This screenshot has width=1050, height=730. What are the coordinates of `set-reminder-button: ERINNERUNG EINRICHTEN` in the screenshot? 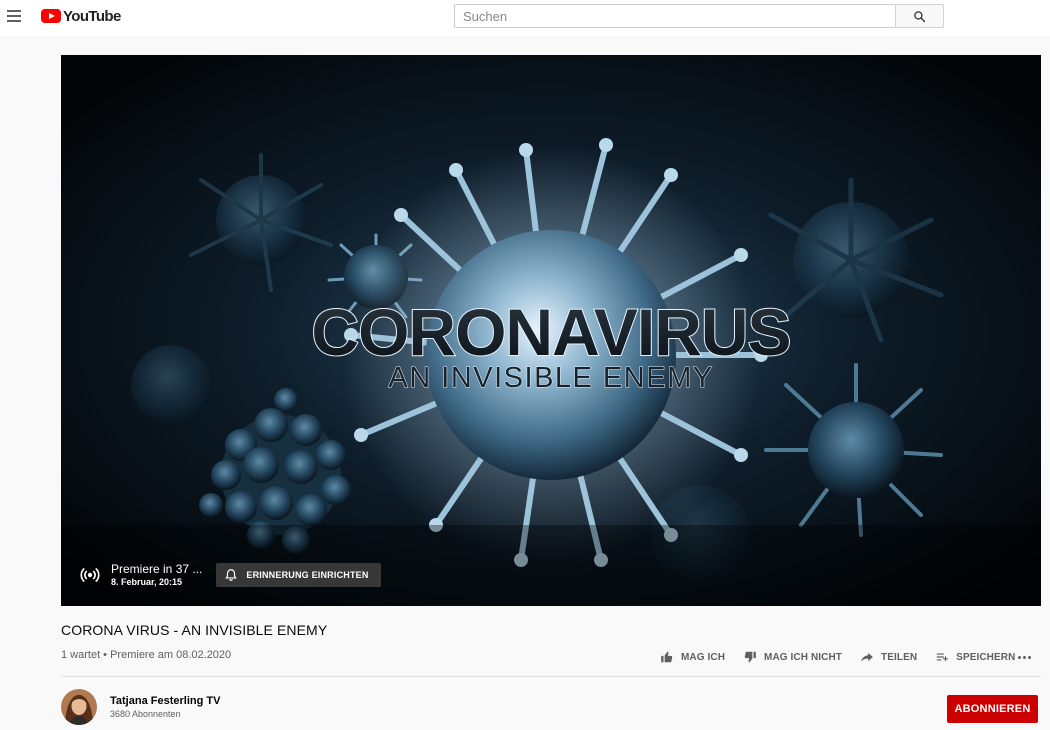 It's located at (298, 575).